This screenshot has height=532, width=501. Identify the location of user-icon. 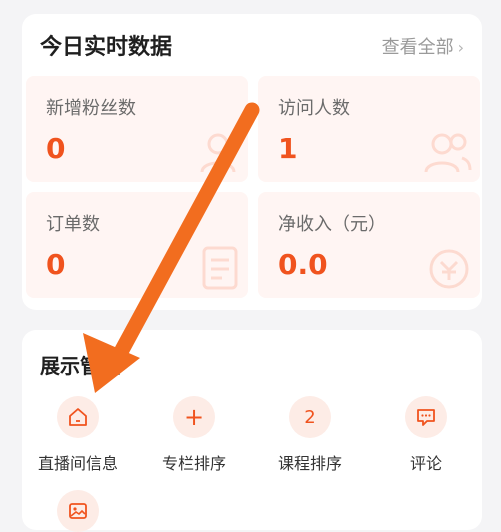
(218, 153).